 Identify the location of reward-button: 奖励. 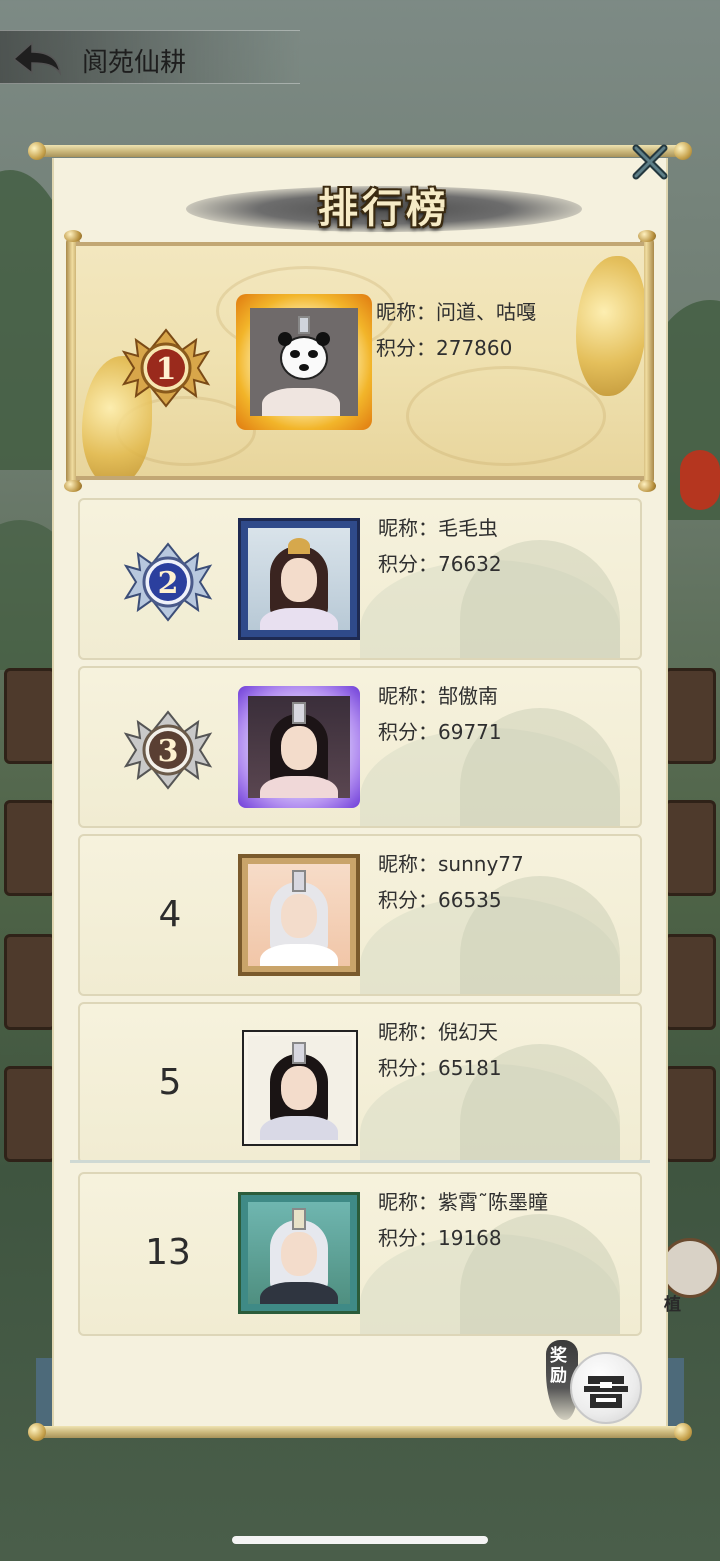
(594, 1382).